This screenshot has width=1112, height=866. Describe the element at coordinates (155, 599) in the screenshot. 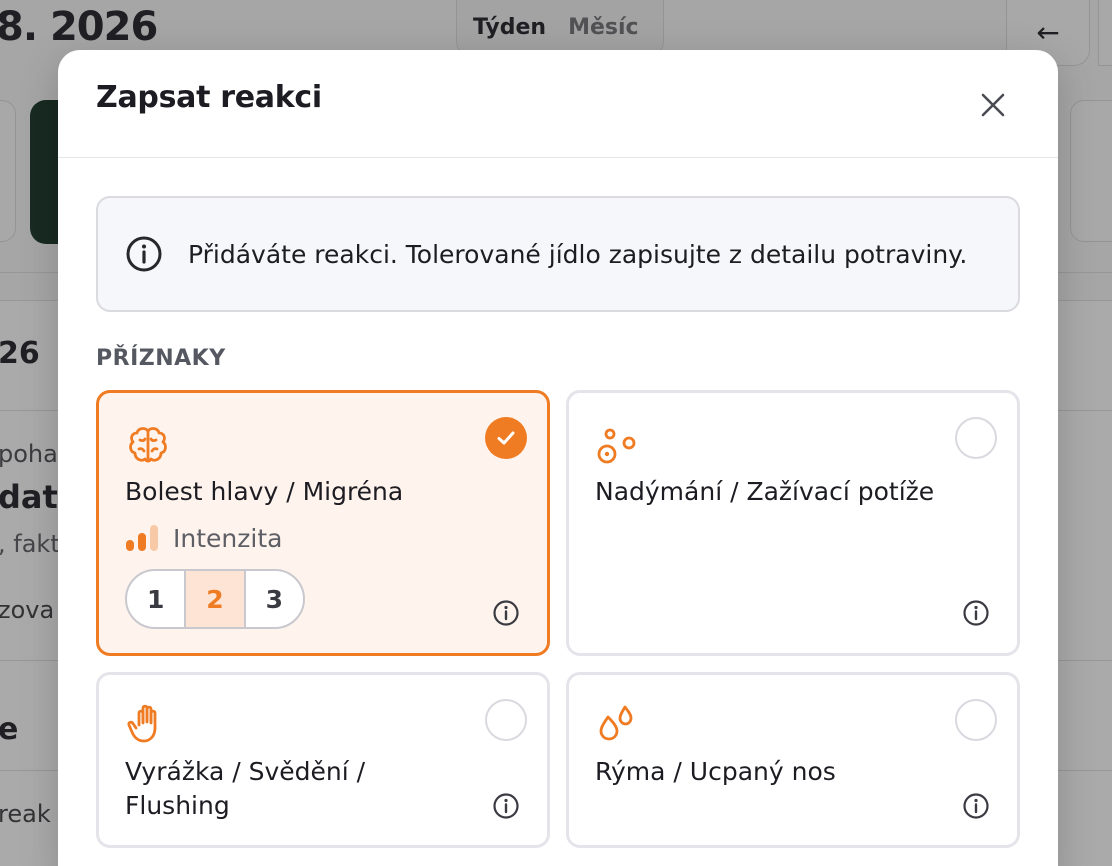

I see `intensity-option-1: 1` at that location.